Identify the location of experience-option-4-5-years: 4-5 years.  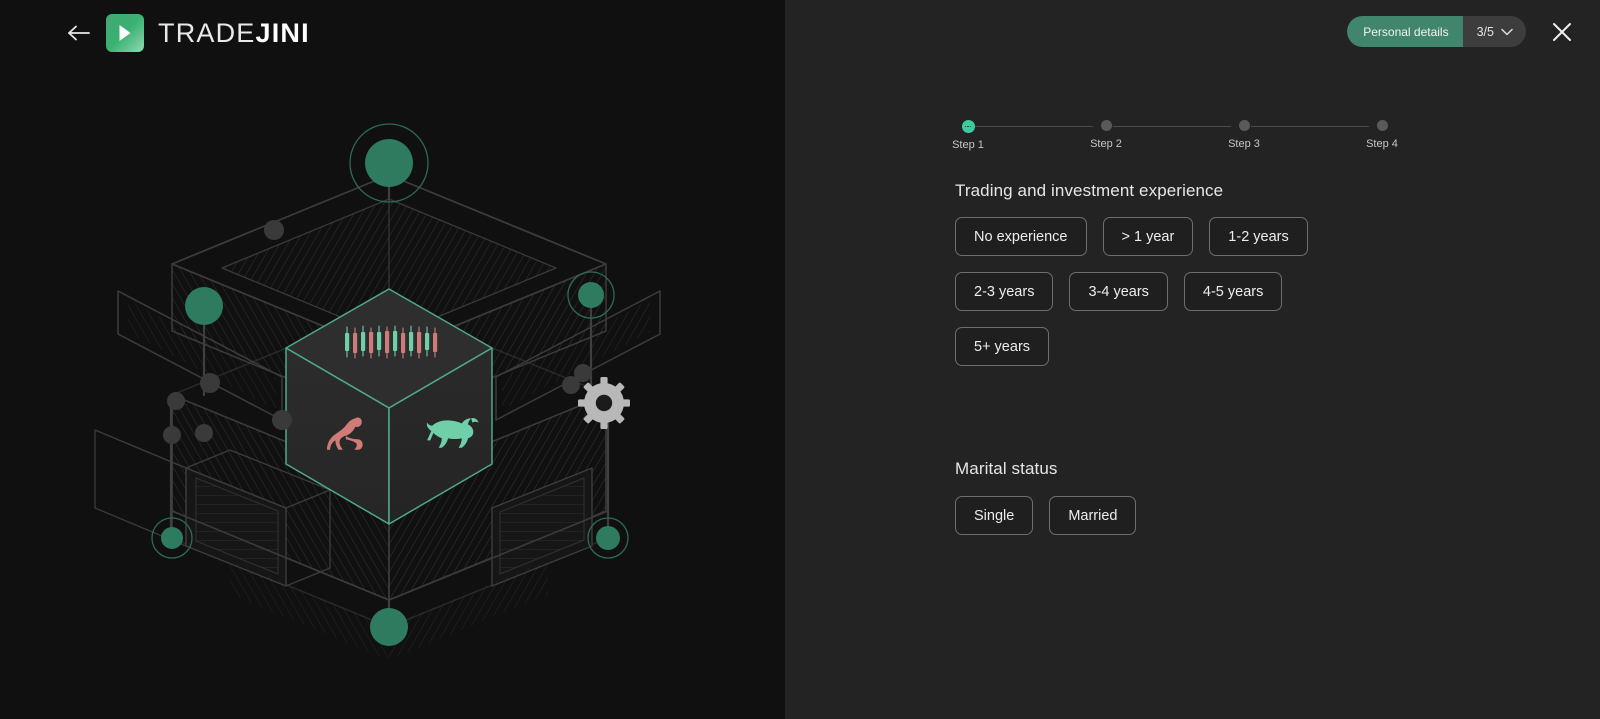
(1233, 291).